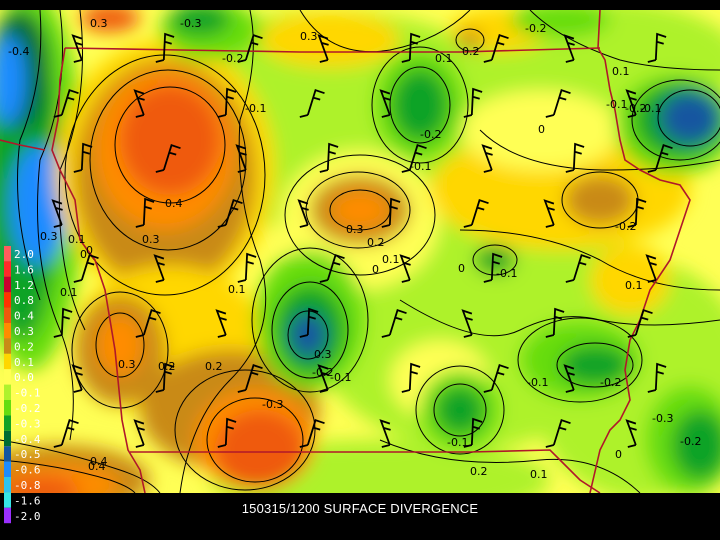 Image resolution: width=720 pixels, height=540 pixels. What do you see at coordinates (24, 285) in the screenshot?
I see `legend-label: 1.2` at bounding box center [24, 285].